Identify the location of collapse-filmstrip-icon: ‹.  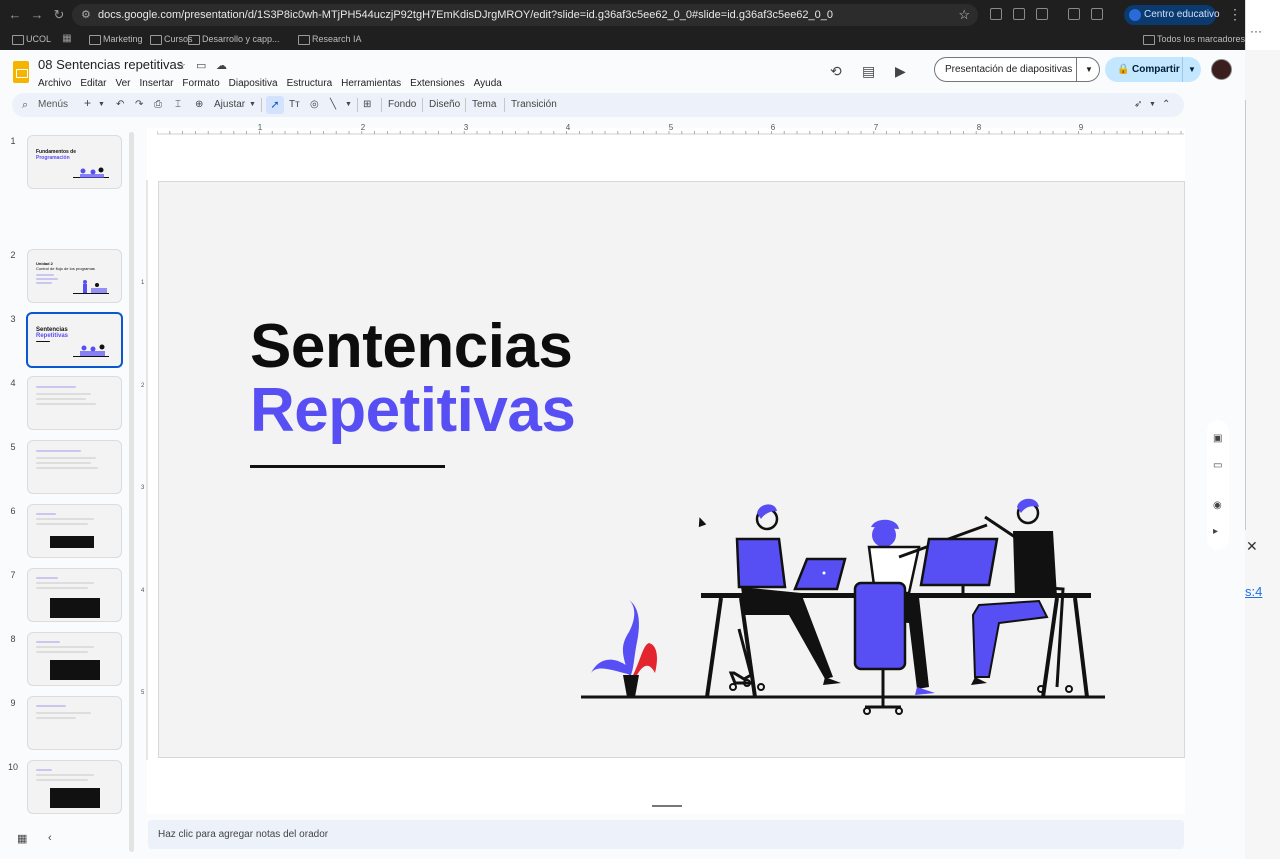
(50, 838).